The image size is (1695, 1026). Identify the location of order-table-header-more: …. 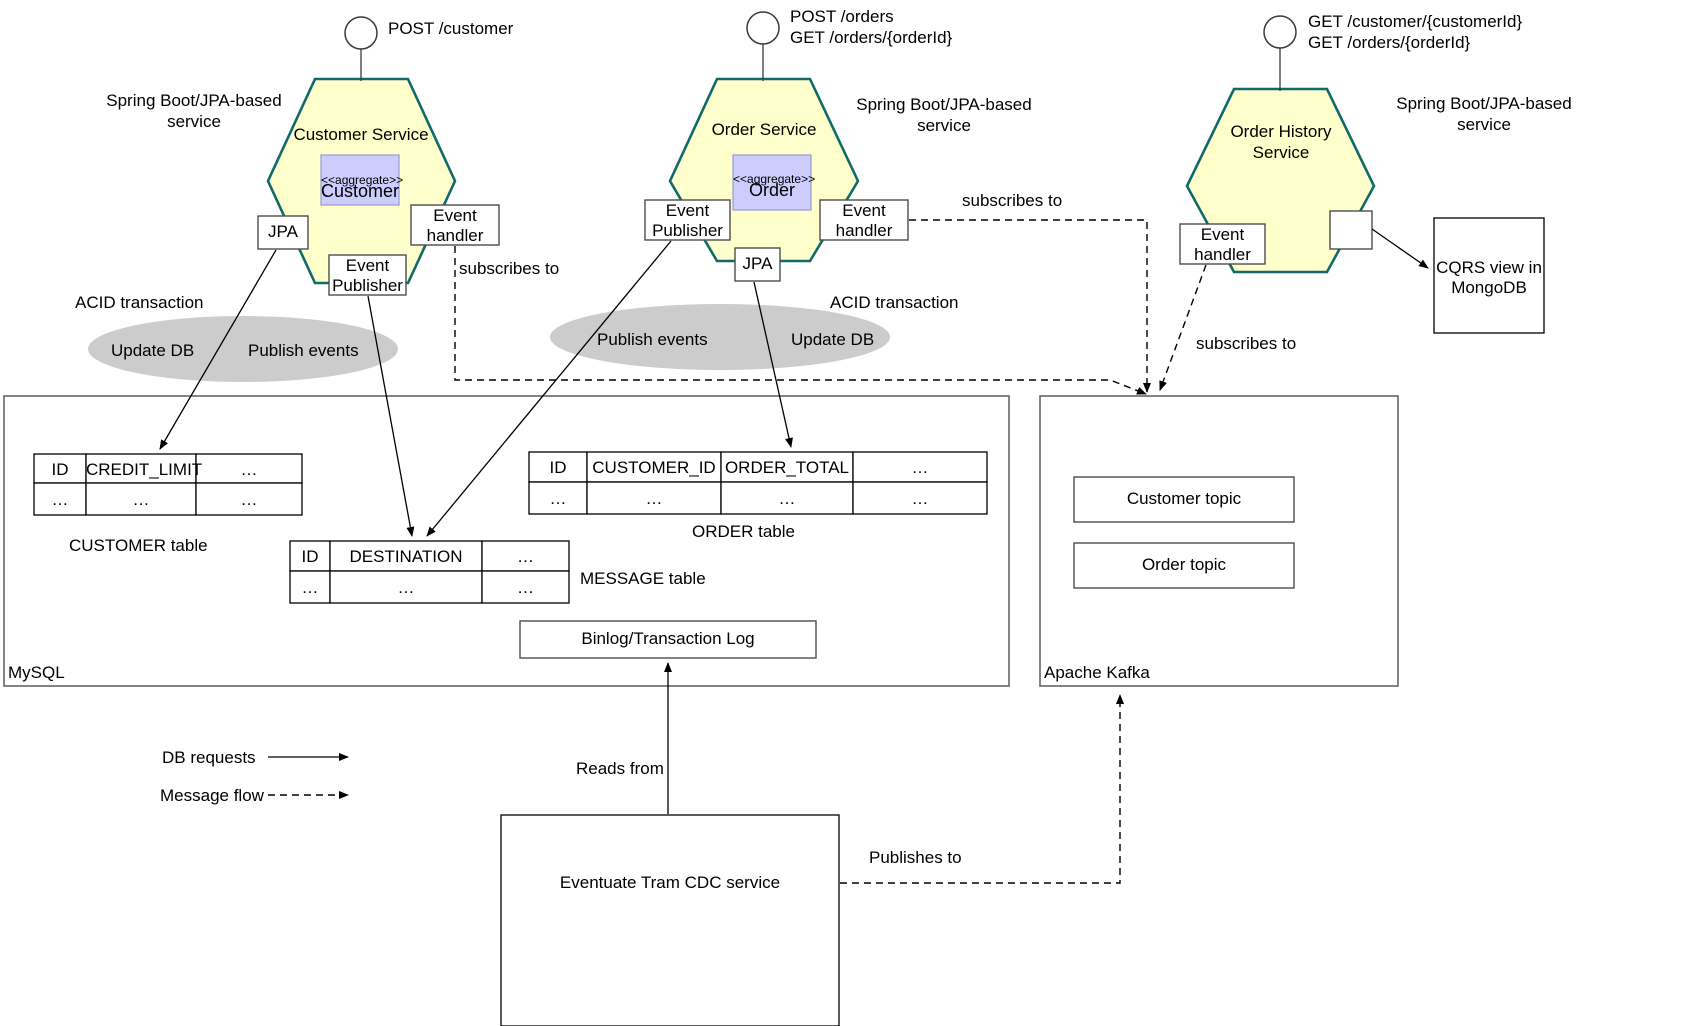
(920, 467).